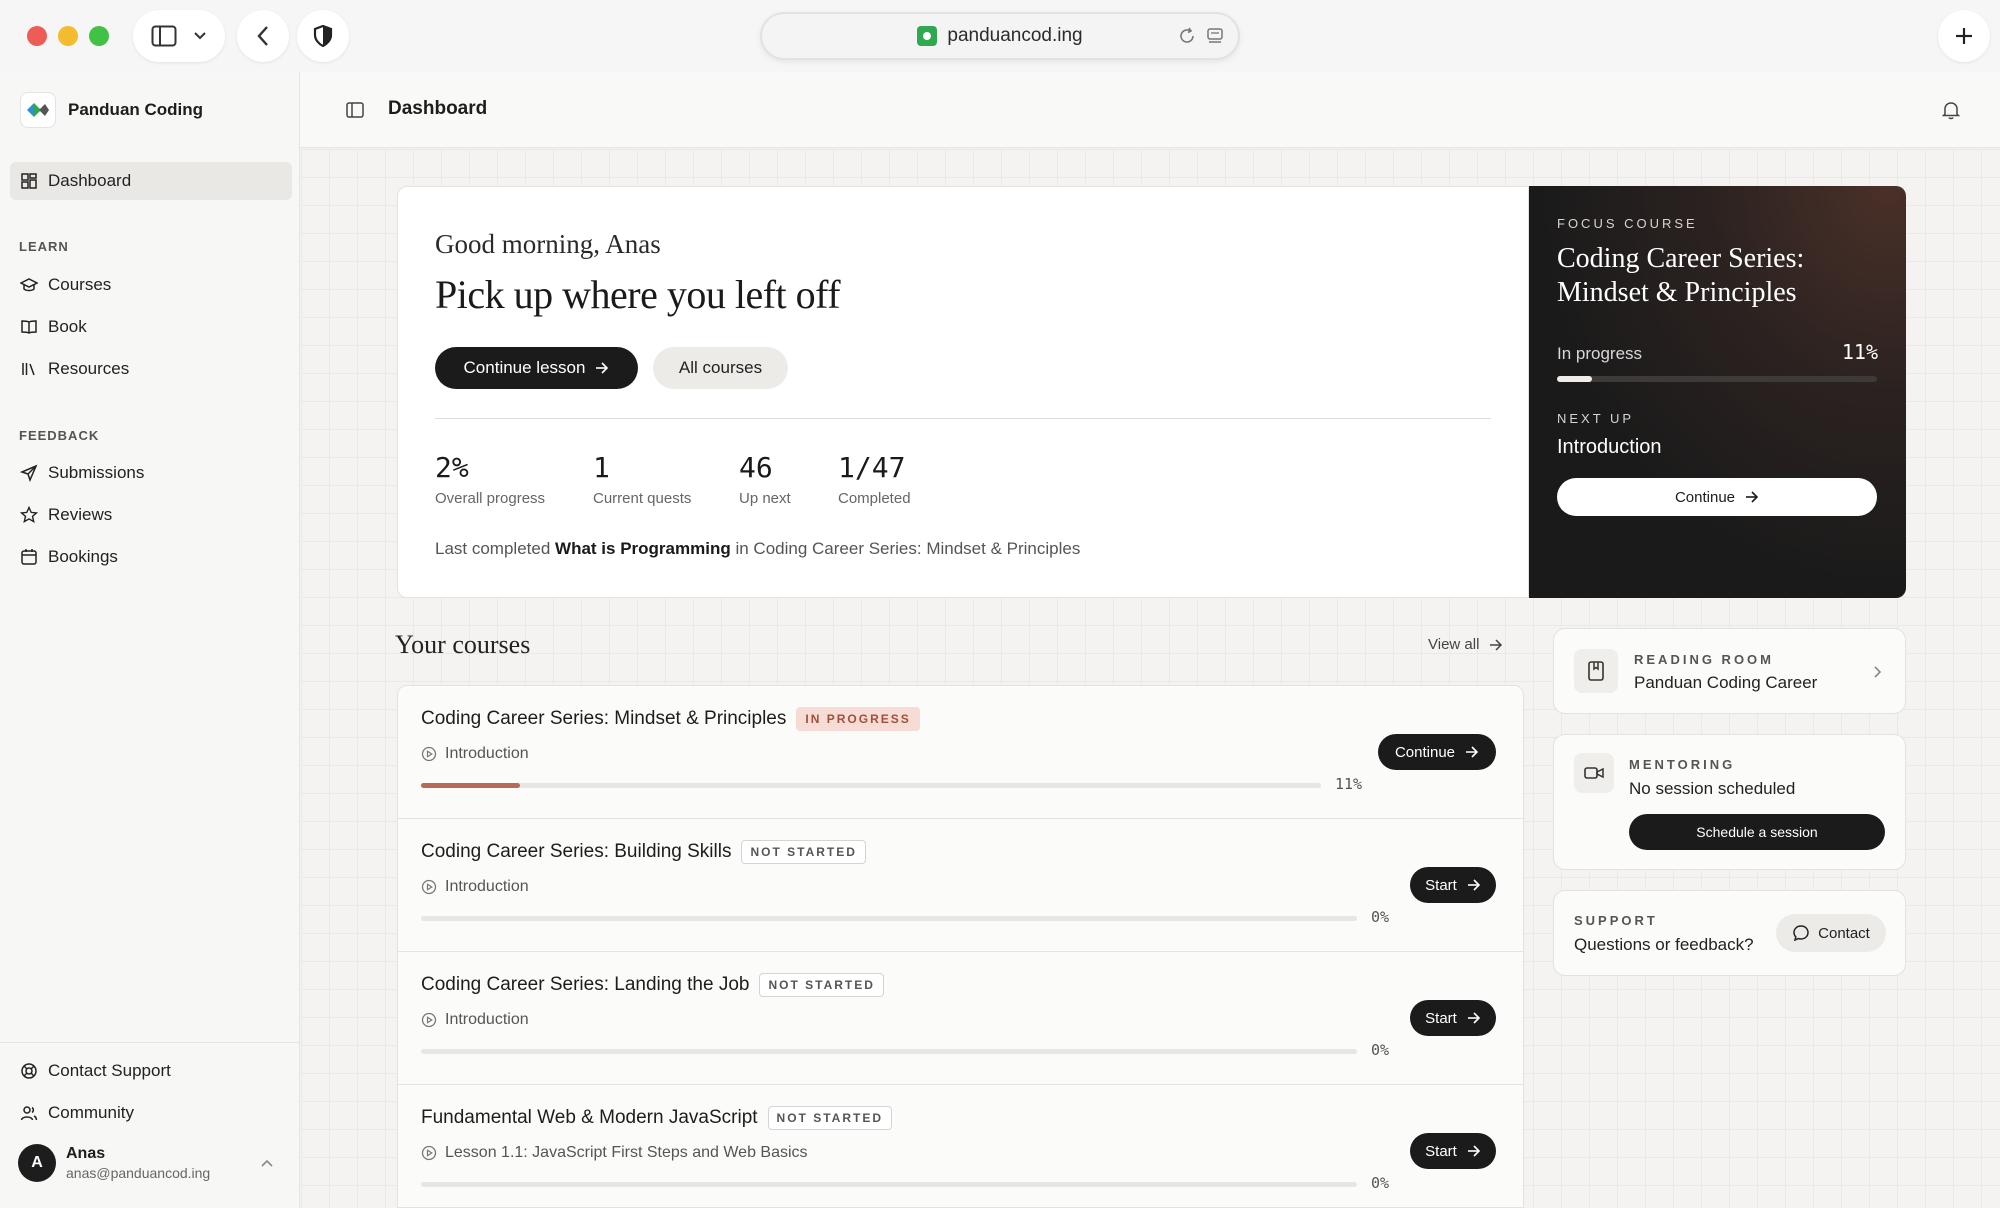  I want to click on minimize-window-button, so click(68, 36).